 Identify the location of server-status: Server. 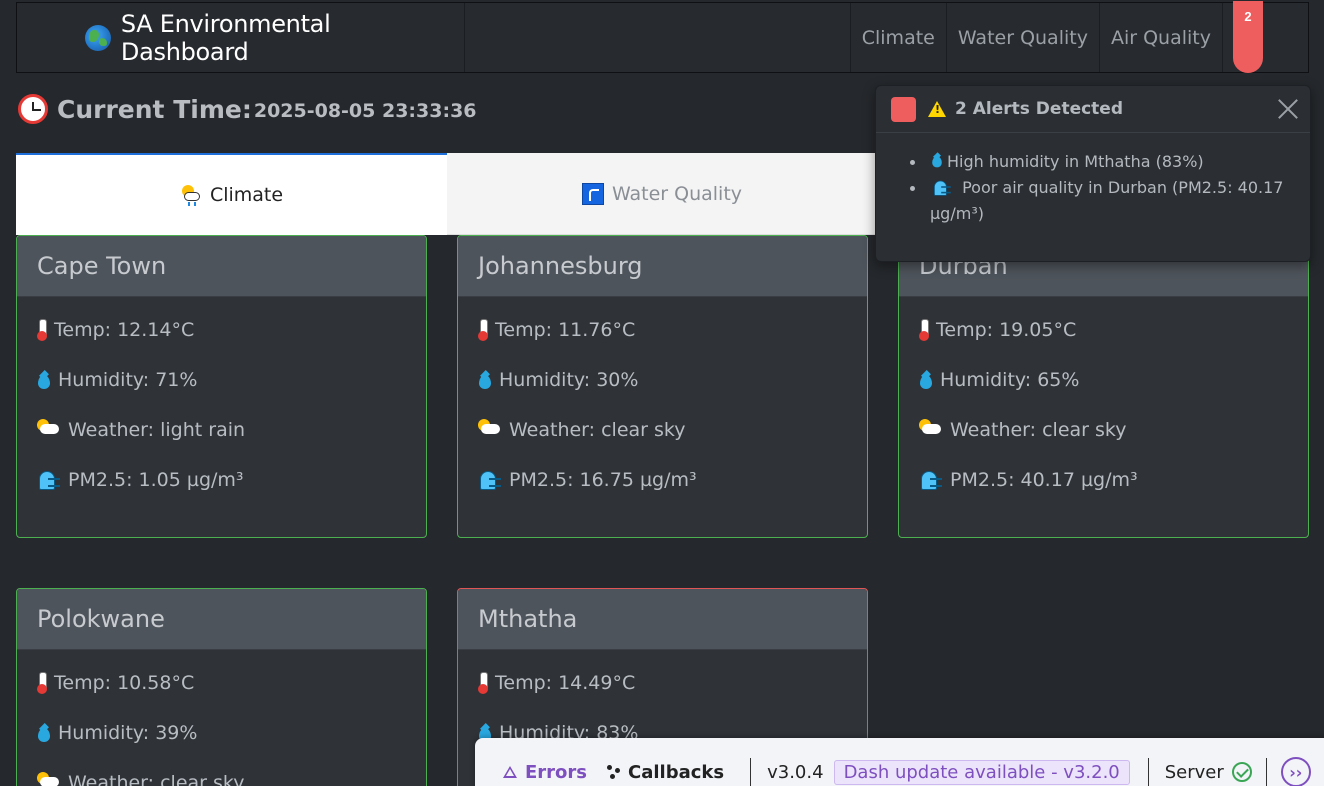
(1208, 772).